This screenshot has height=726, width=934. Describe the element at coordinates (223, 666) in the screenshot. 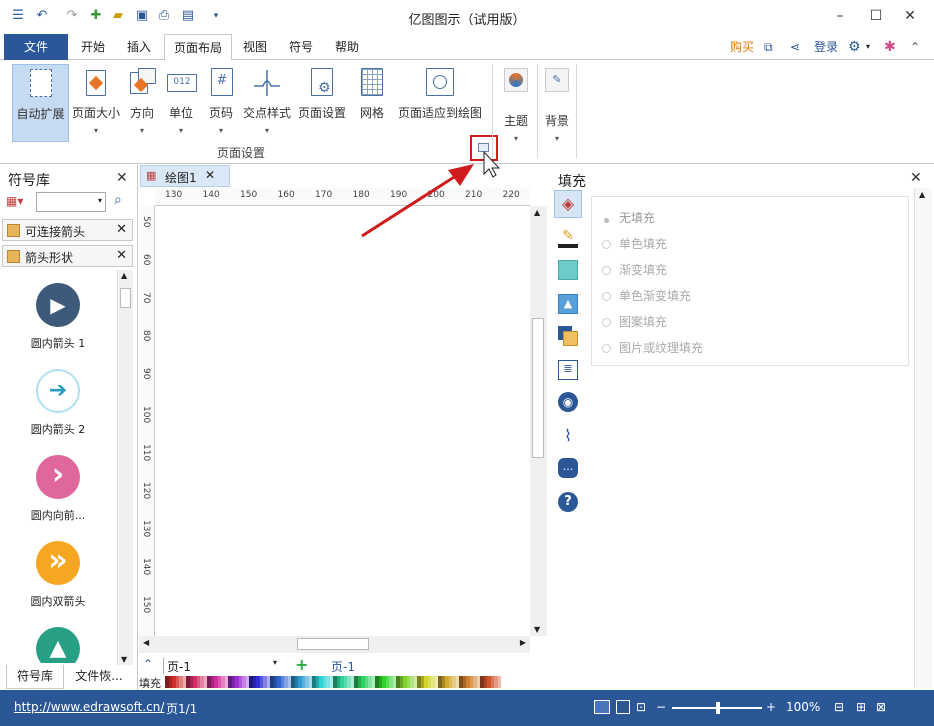

I see `page-select: 页-1` at that location.